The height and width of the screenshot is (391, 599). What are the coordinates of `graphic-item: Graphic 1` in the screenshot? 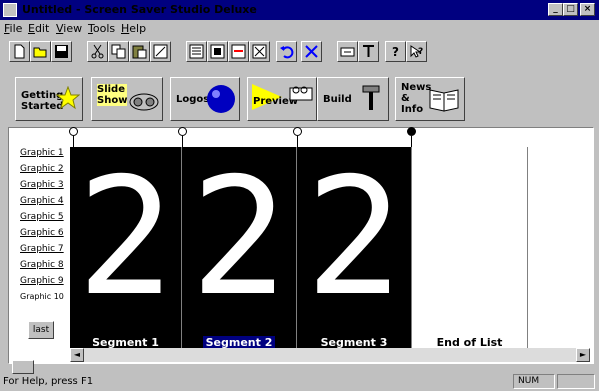 It's located at (45, 153).